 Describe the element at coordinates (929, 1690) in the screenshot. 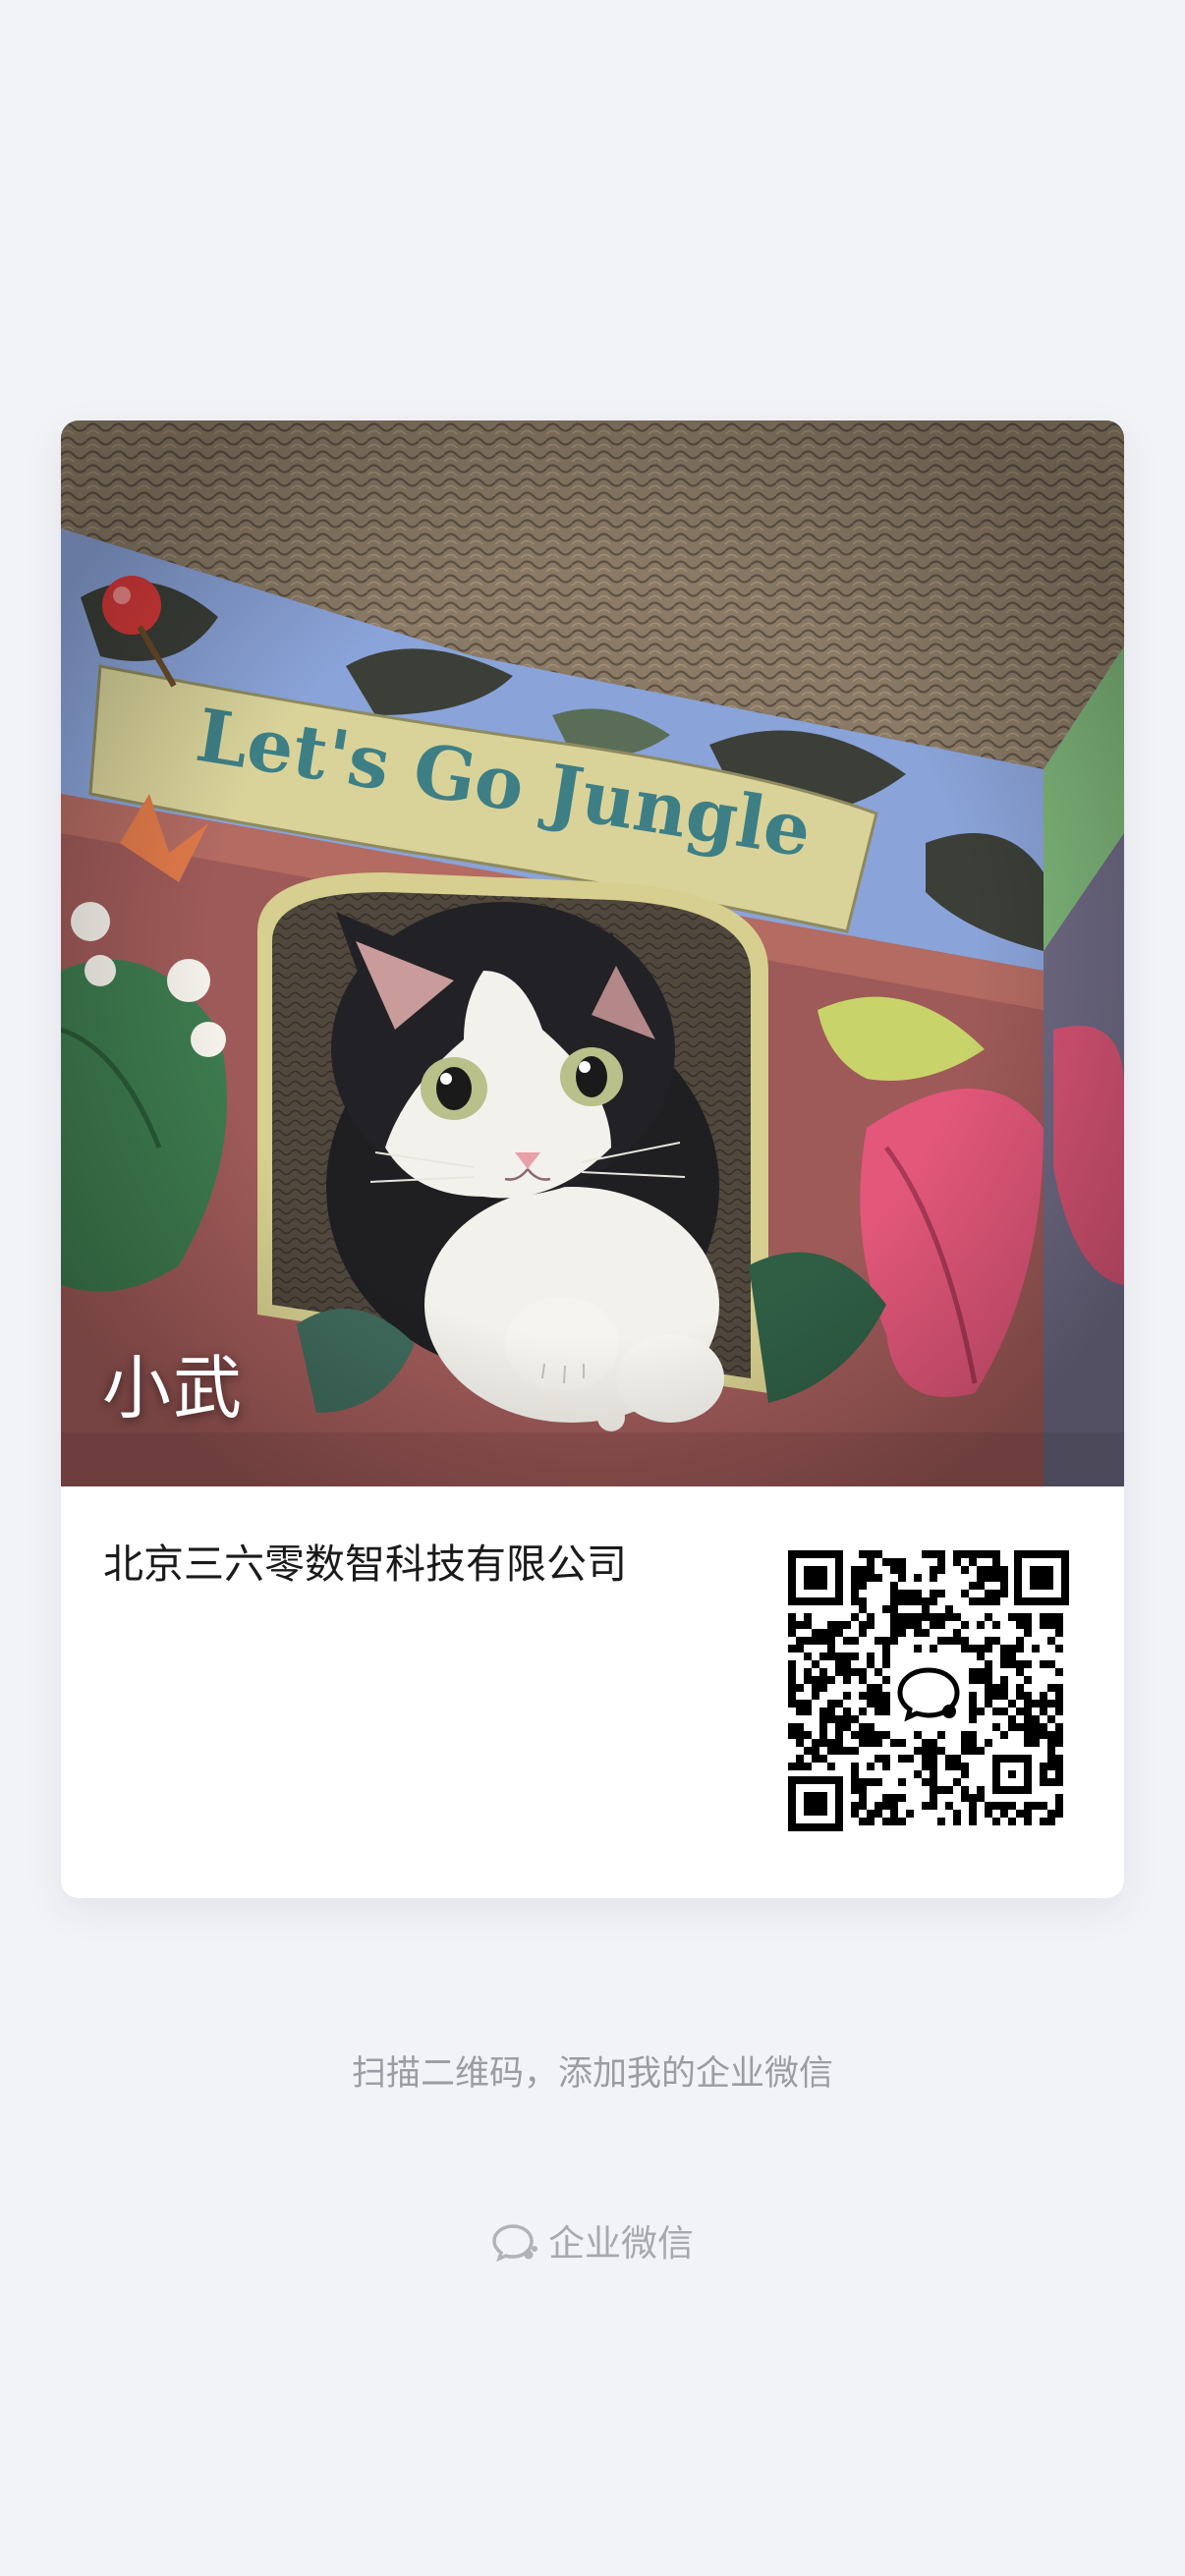

I see `qr-code-image` at that location.